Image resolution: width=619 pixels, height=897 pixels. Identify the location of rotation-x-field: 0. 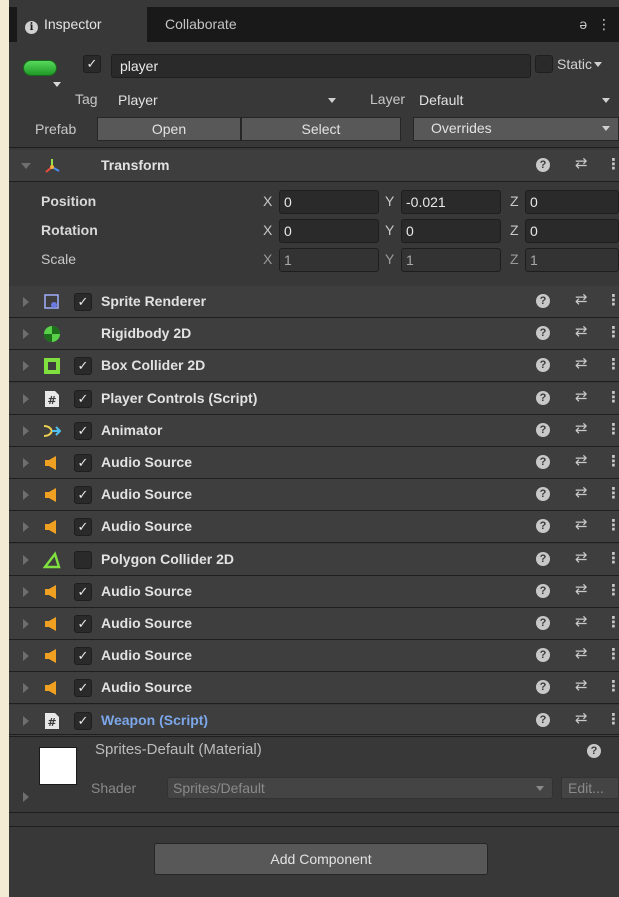
(329, 231).